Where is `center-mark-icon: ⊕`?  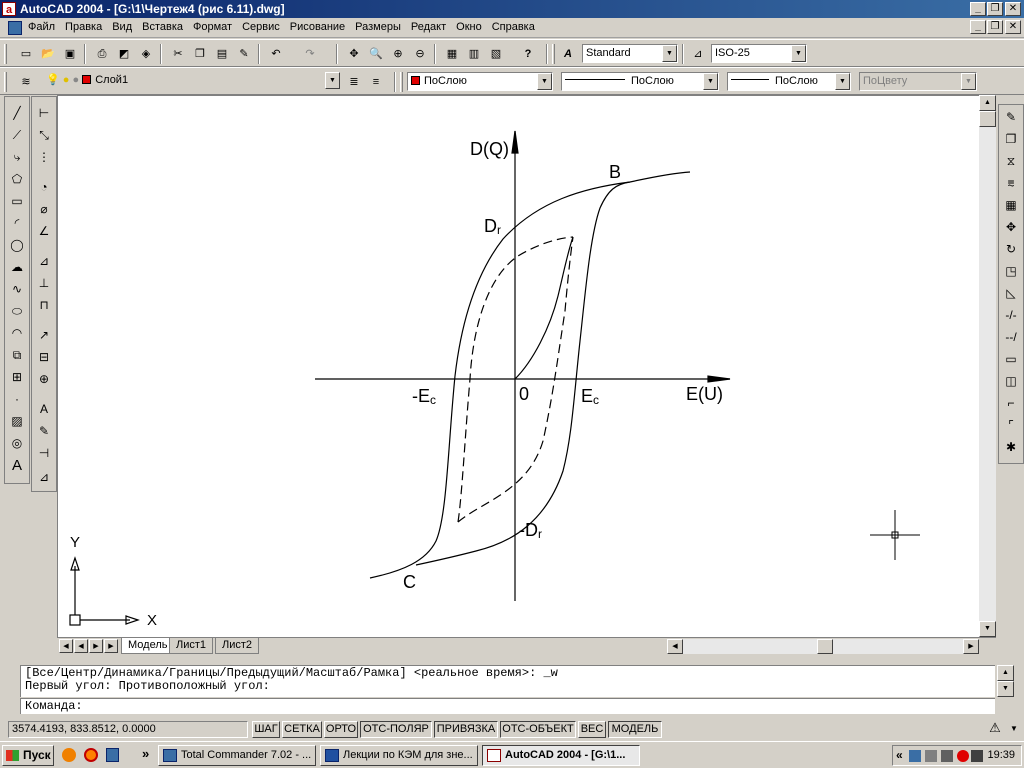
center-mark-icon: ⊕ is located at coordinates (44, 379).